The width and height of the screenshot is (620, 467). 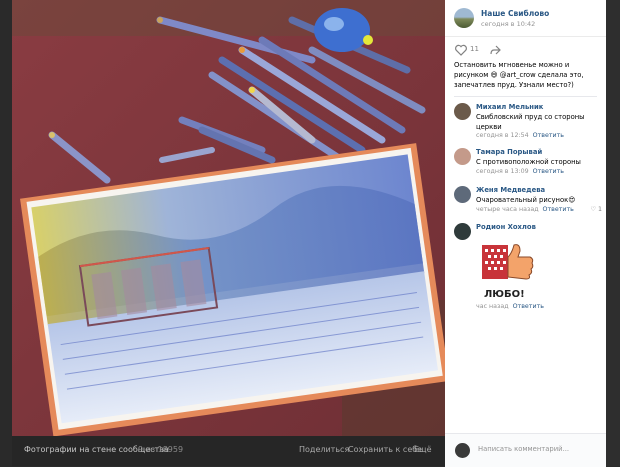 I want to click on share-icon, so click(x=495, y=50).